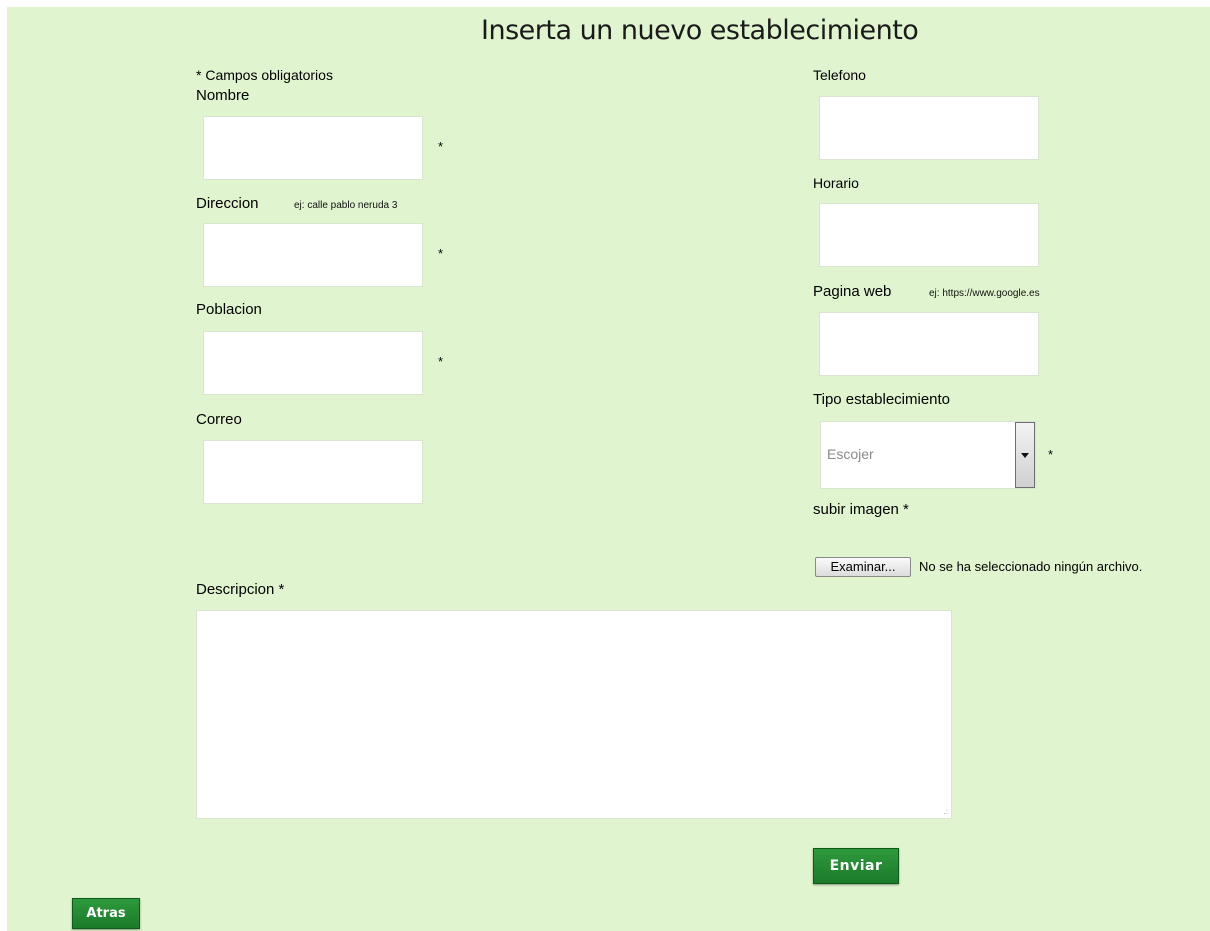 The width and height of the screenshot is (1210, 931). Describe the element at coordinates (313, 363) in the screenshot. I see `poblacion-input` at that location.